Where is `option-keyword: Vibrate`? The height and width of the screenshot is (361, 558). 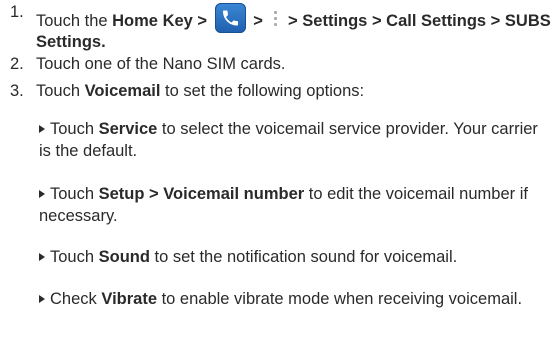
option-keyword: Vibrate is located at coordinates (129, 299).